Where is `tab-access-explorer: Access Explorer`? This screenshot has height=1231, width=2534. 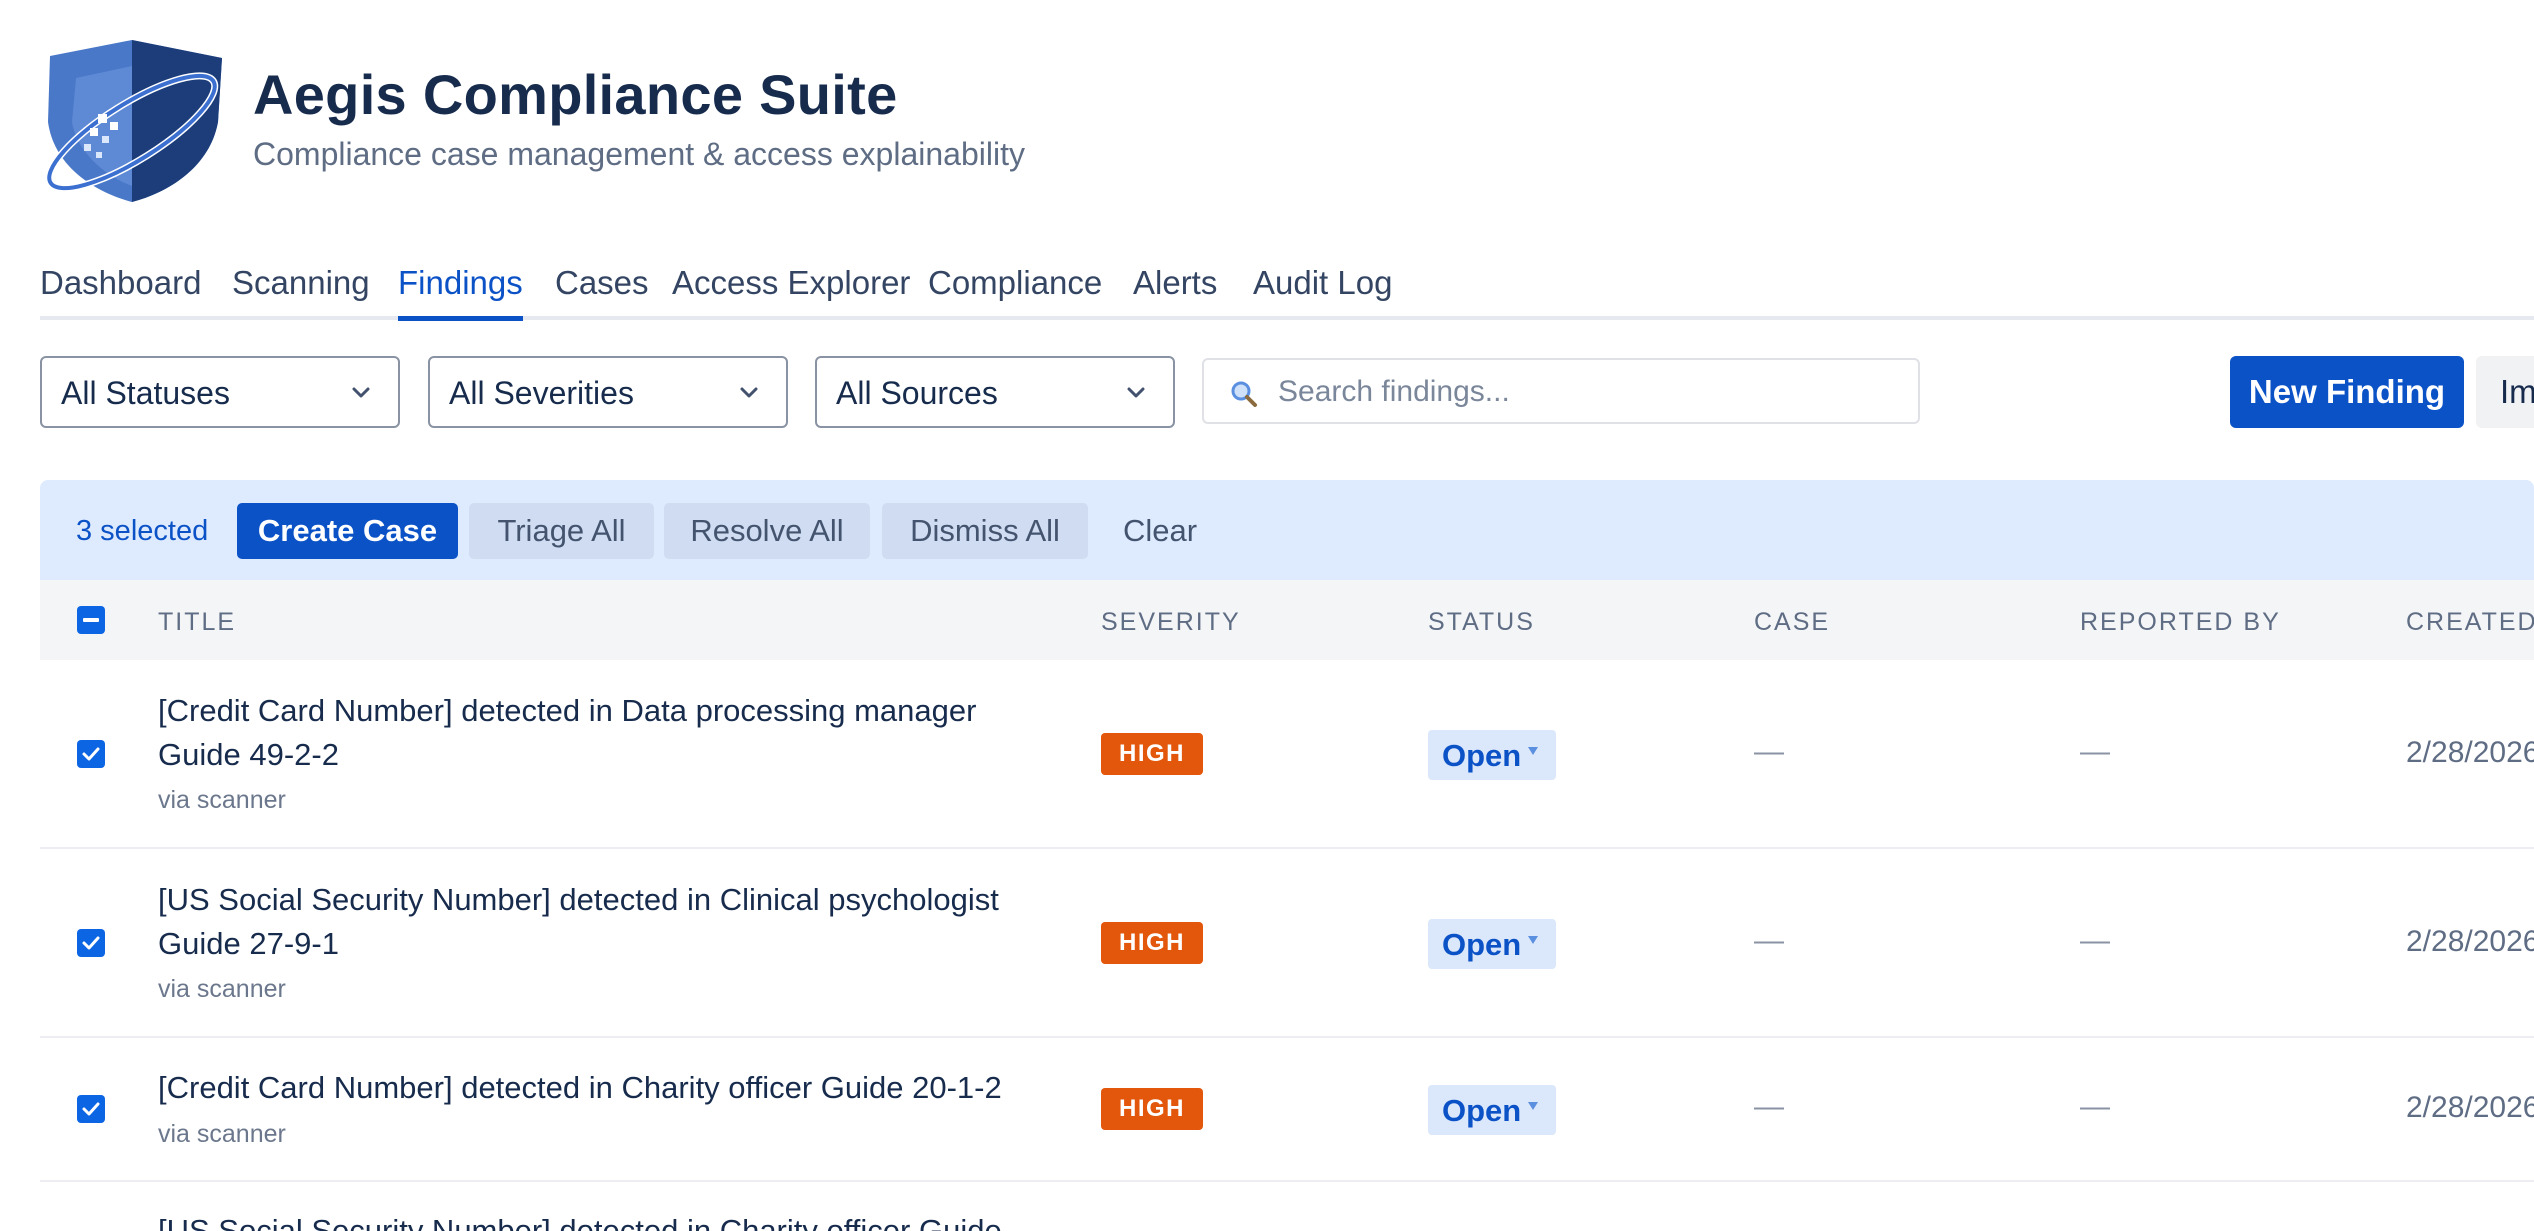 tab-access-explorer: Access Explorer is located at coordinates (791, 290).